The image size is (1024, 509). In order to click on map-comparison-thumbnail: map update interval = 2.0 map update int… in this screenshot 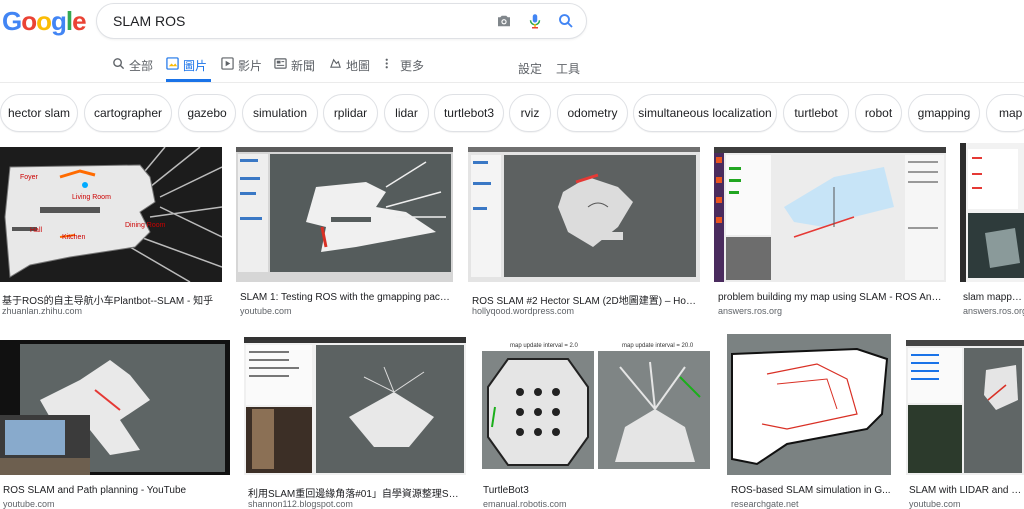, I will do `click(596, 404)`.